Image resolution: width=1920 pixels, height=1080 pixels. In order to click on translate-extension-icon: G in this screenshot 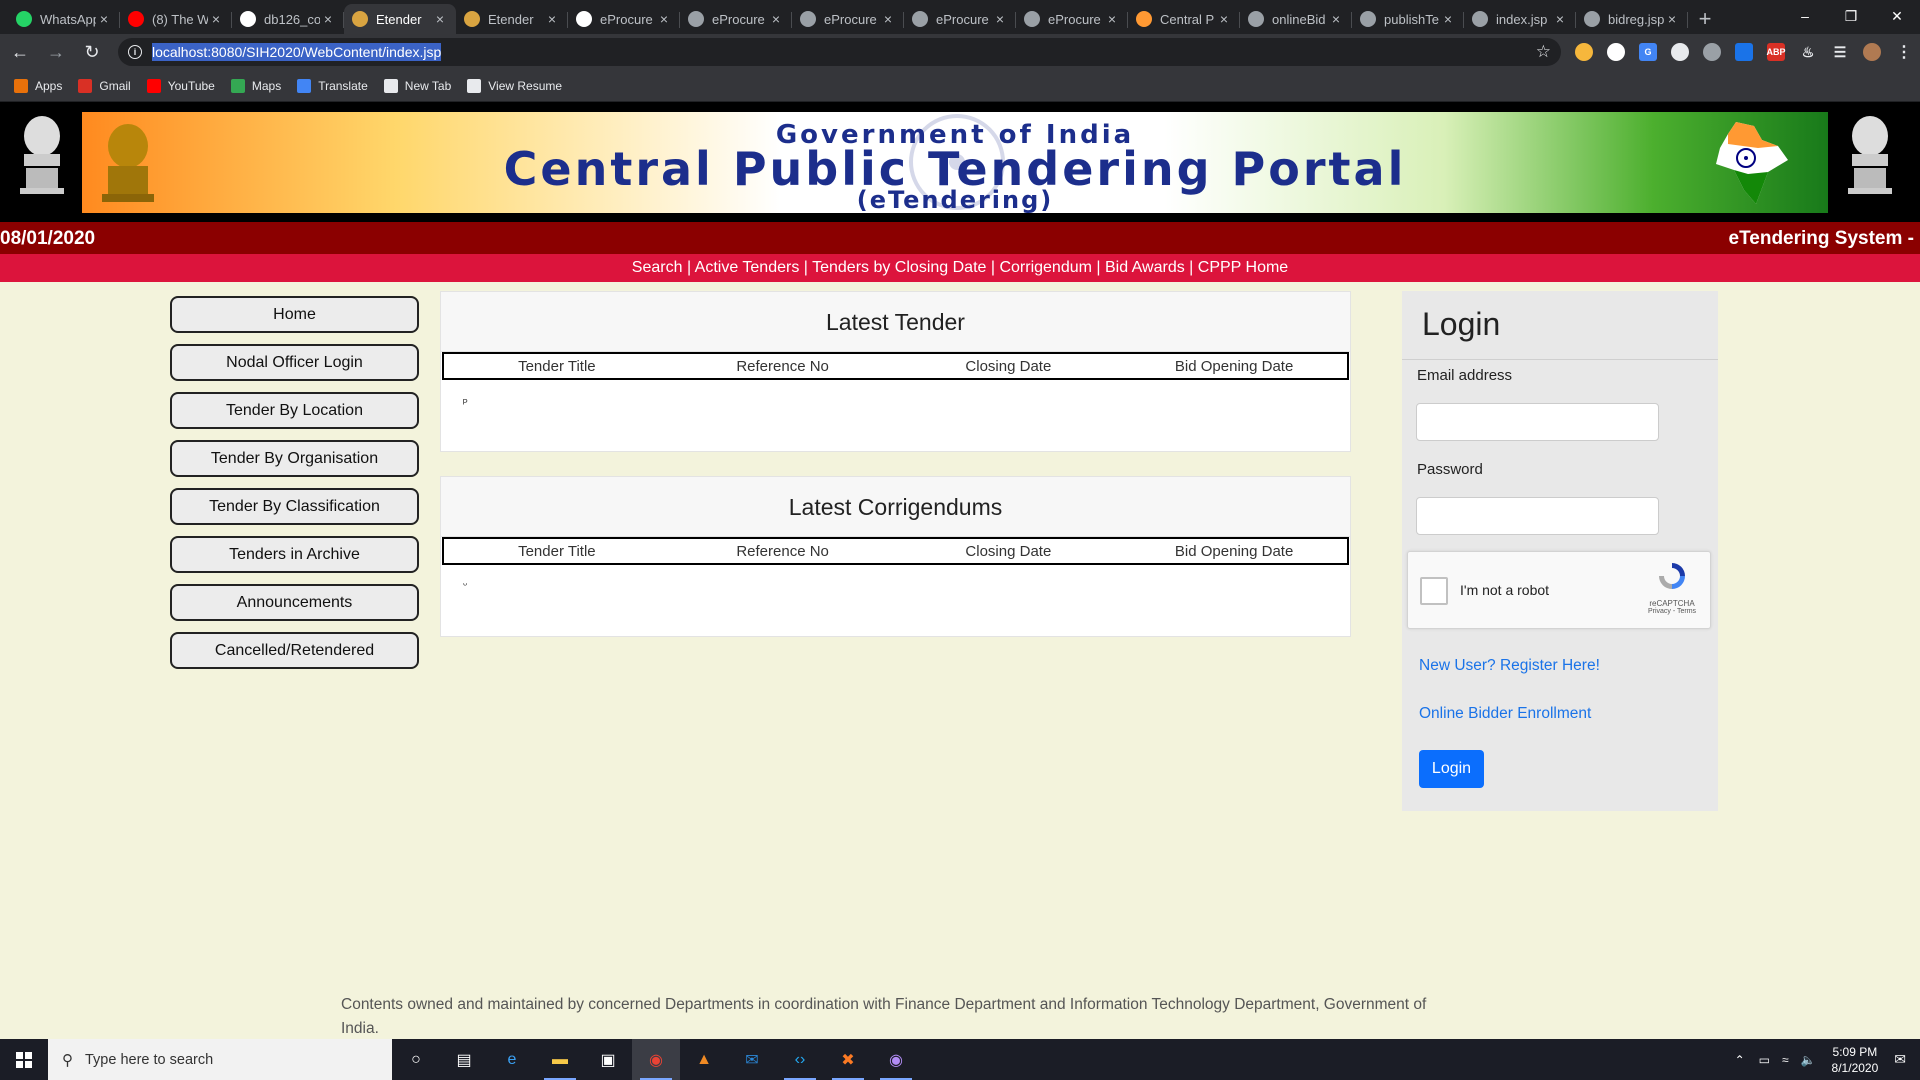, I will do `click(1648, 52)`.